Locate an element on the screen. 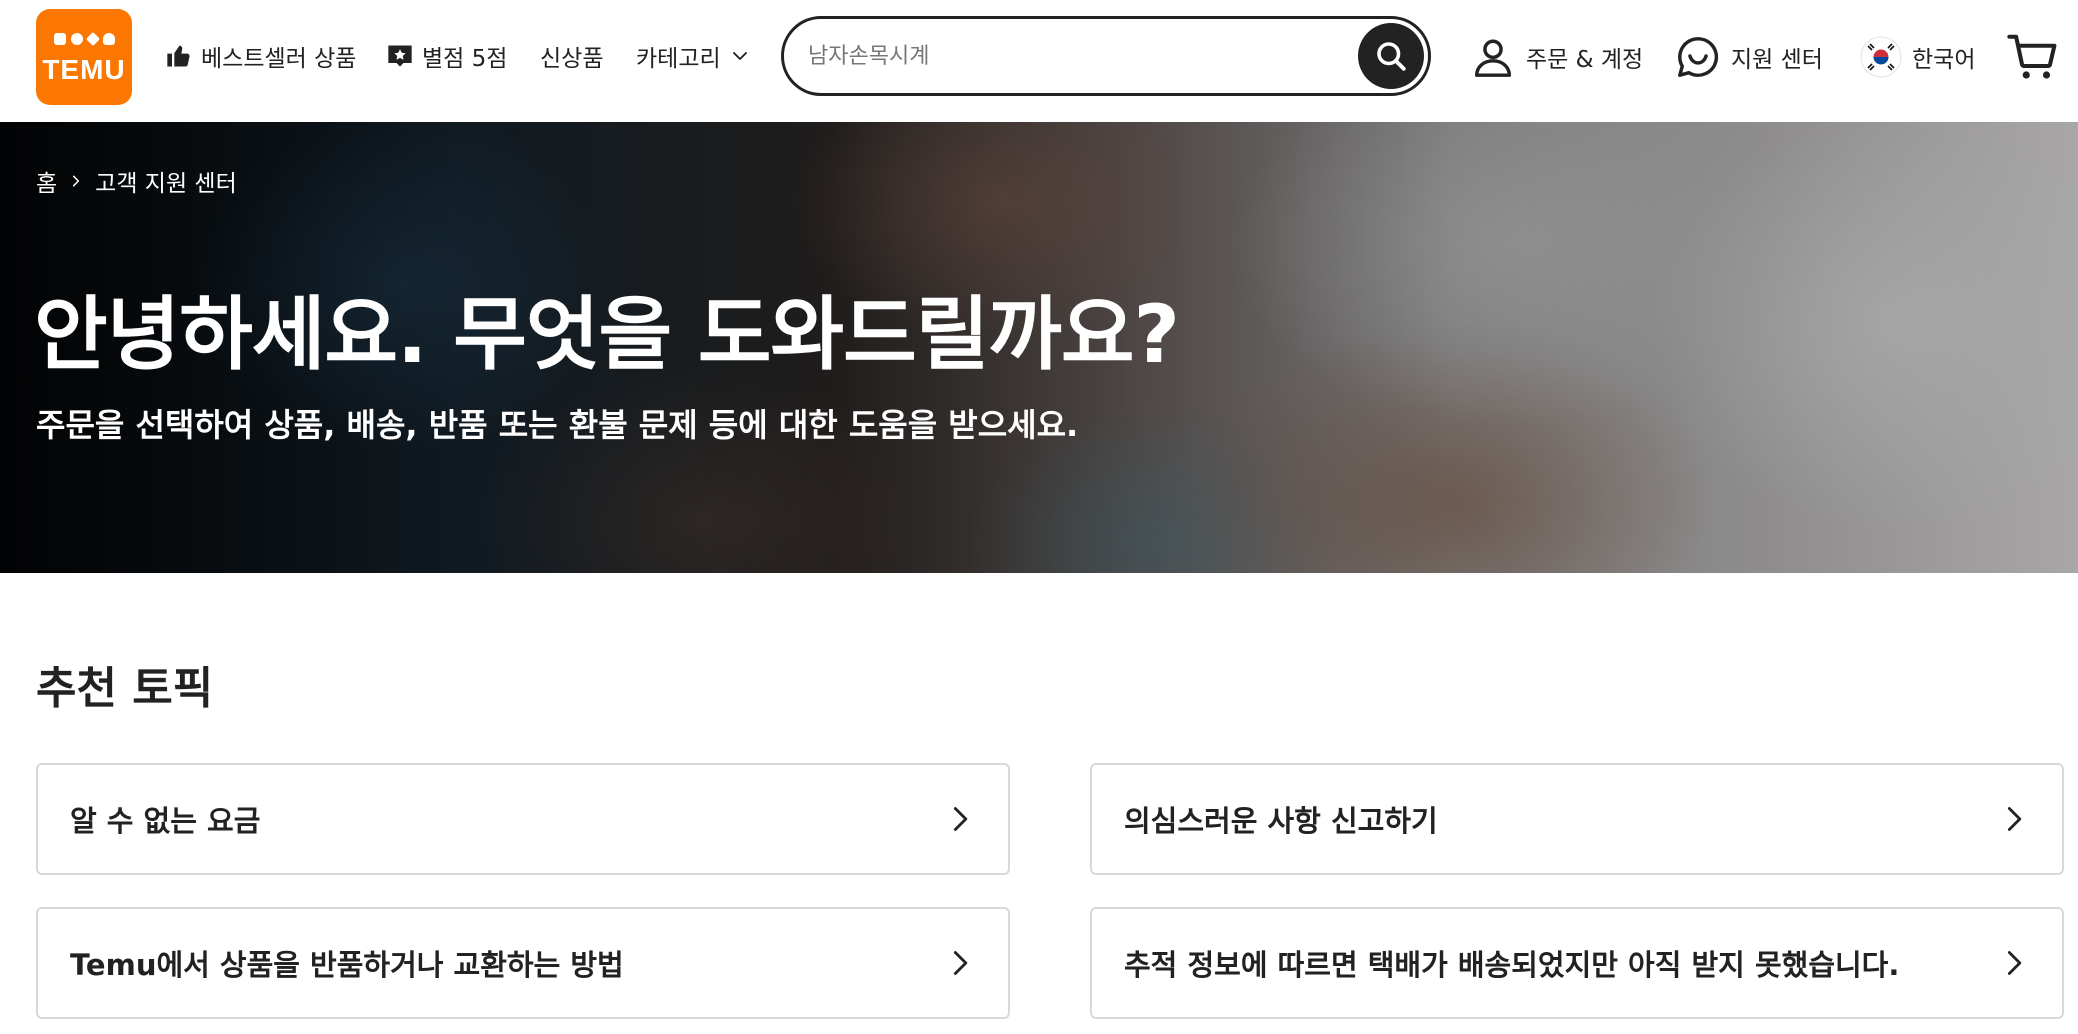  nav-categories-label: 카테고리 is located at coordinates (678, 59).